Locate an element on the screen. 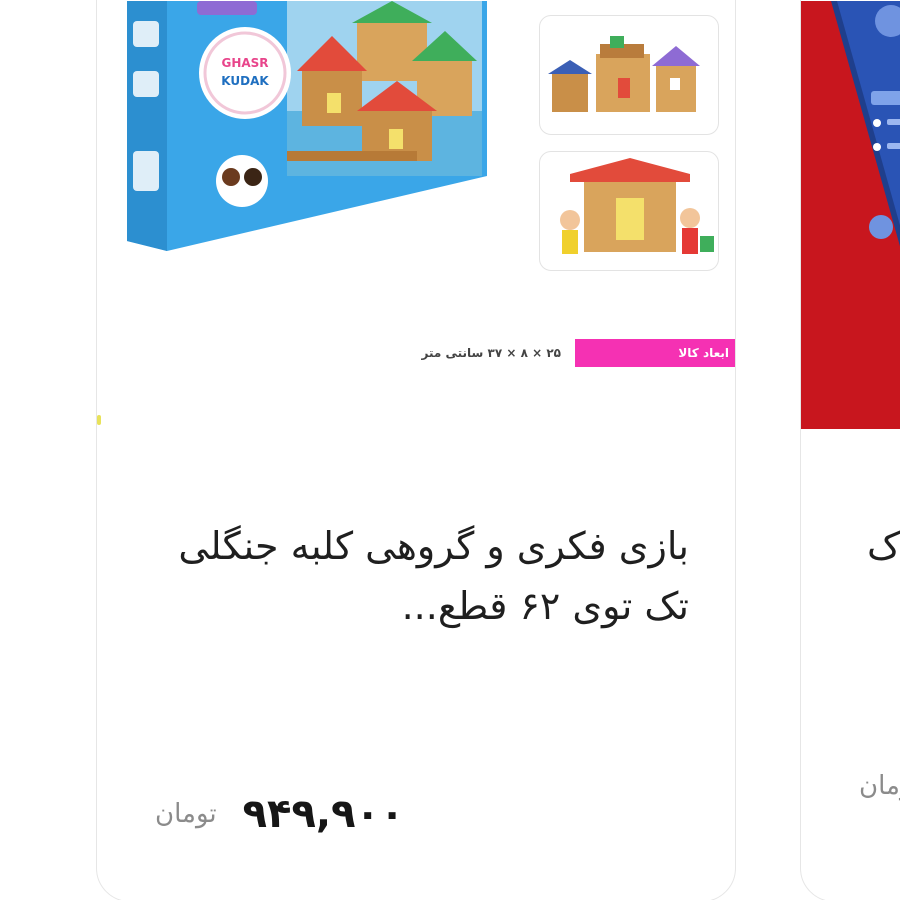 The image size is (900, 900). price-row: ۹۴۹,۹۰۰ تومان is located at coordinates (279, 814).